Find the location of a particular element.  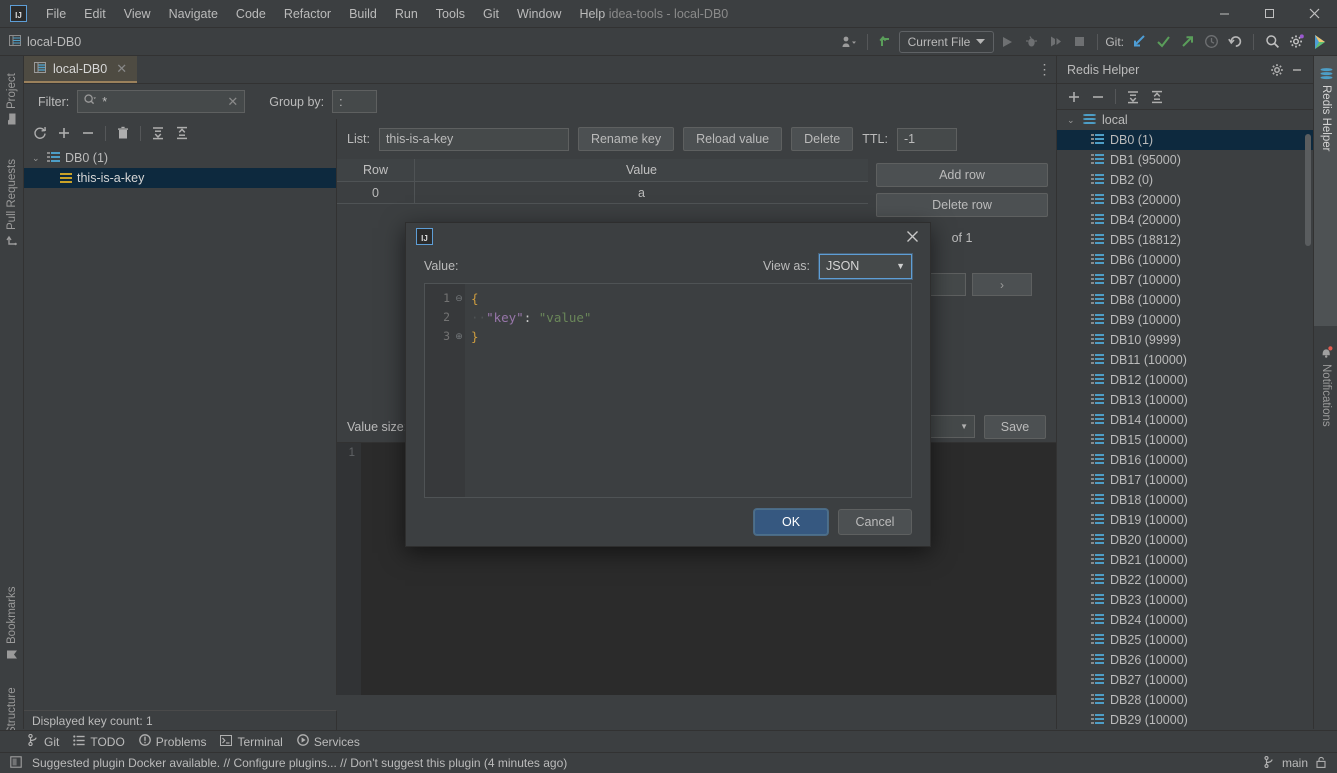

save-button: Save is located at coordinates (1015, 426).